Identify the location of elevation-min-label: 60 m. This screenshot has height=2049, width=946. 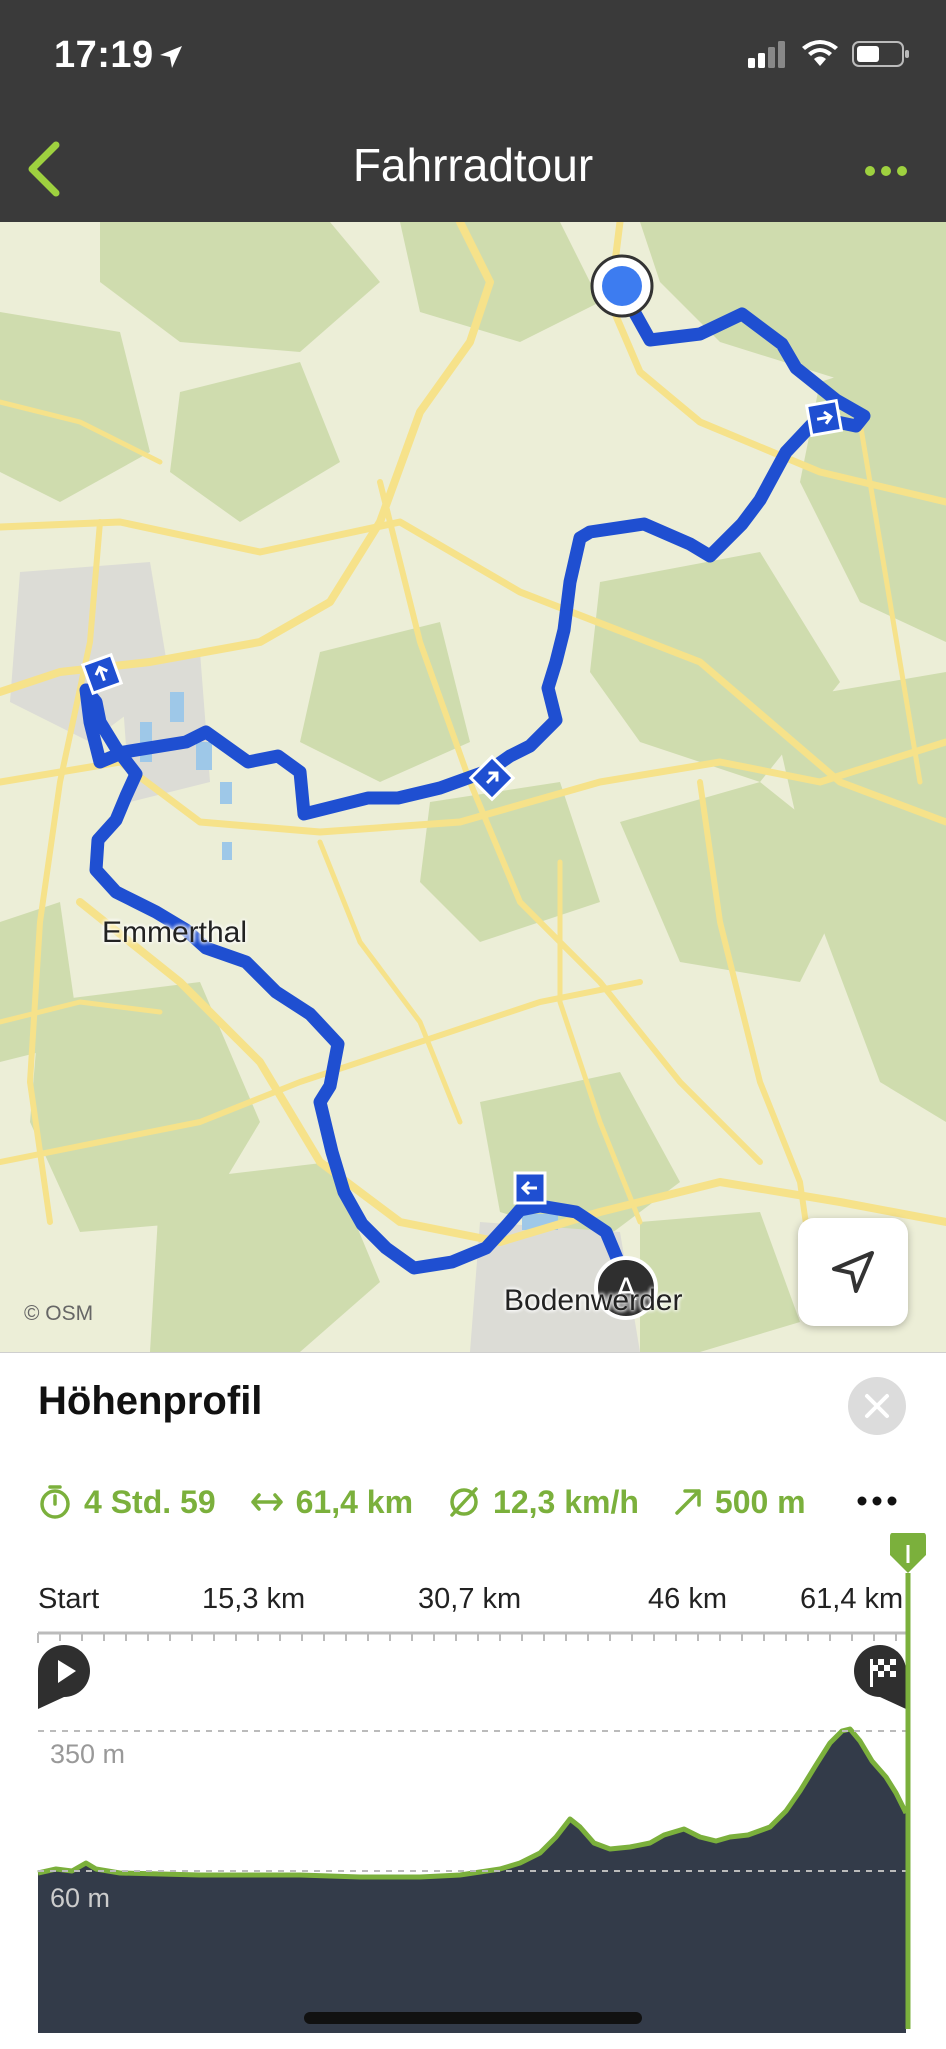
(80, 1898).